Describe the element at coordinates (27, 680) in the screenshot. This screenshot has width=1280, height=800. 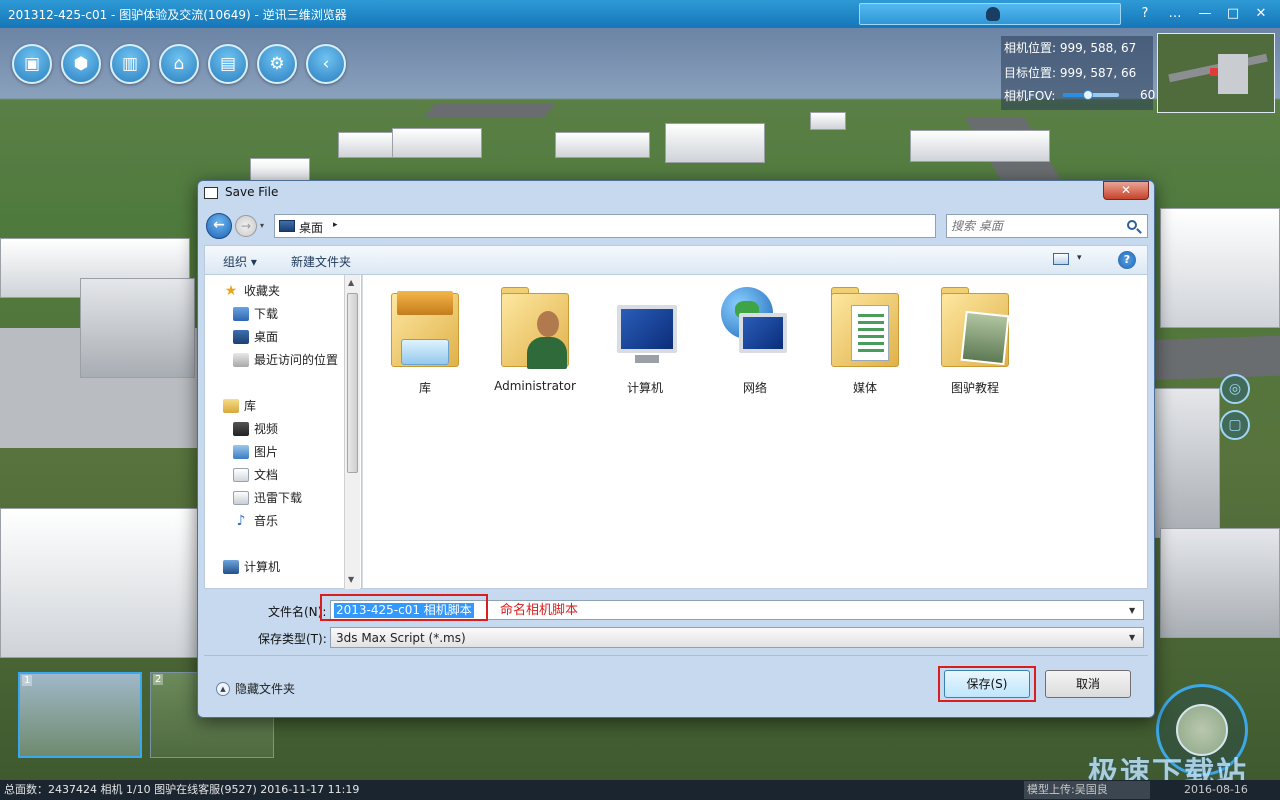
I see `thumbnail-number: 1` at that location.